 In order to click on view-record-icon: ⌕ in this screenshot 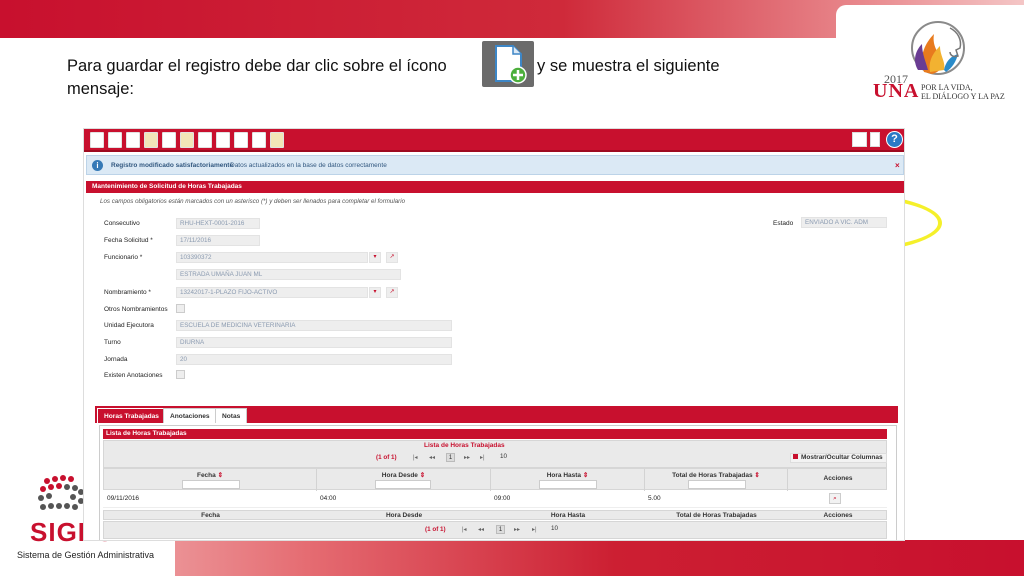, I will do `click(835, 498)`.